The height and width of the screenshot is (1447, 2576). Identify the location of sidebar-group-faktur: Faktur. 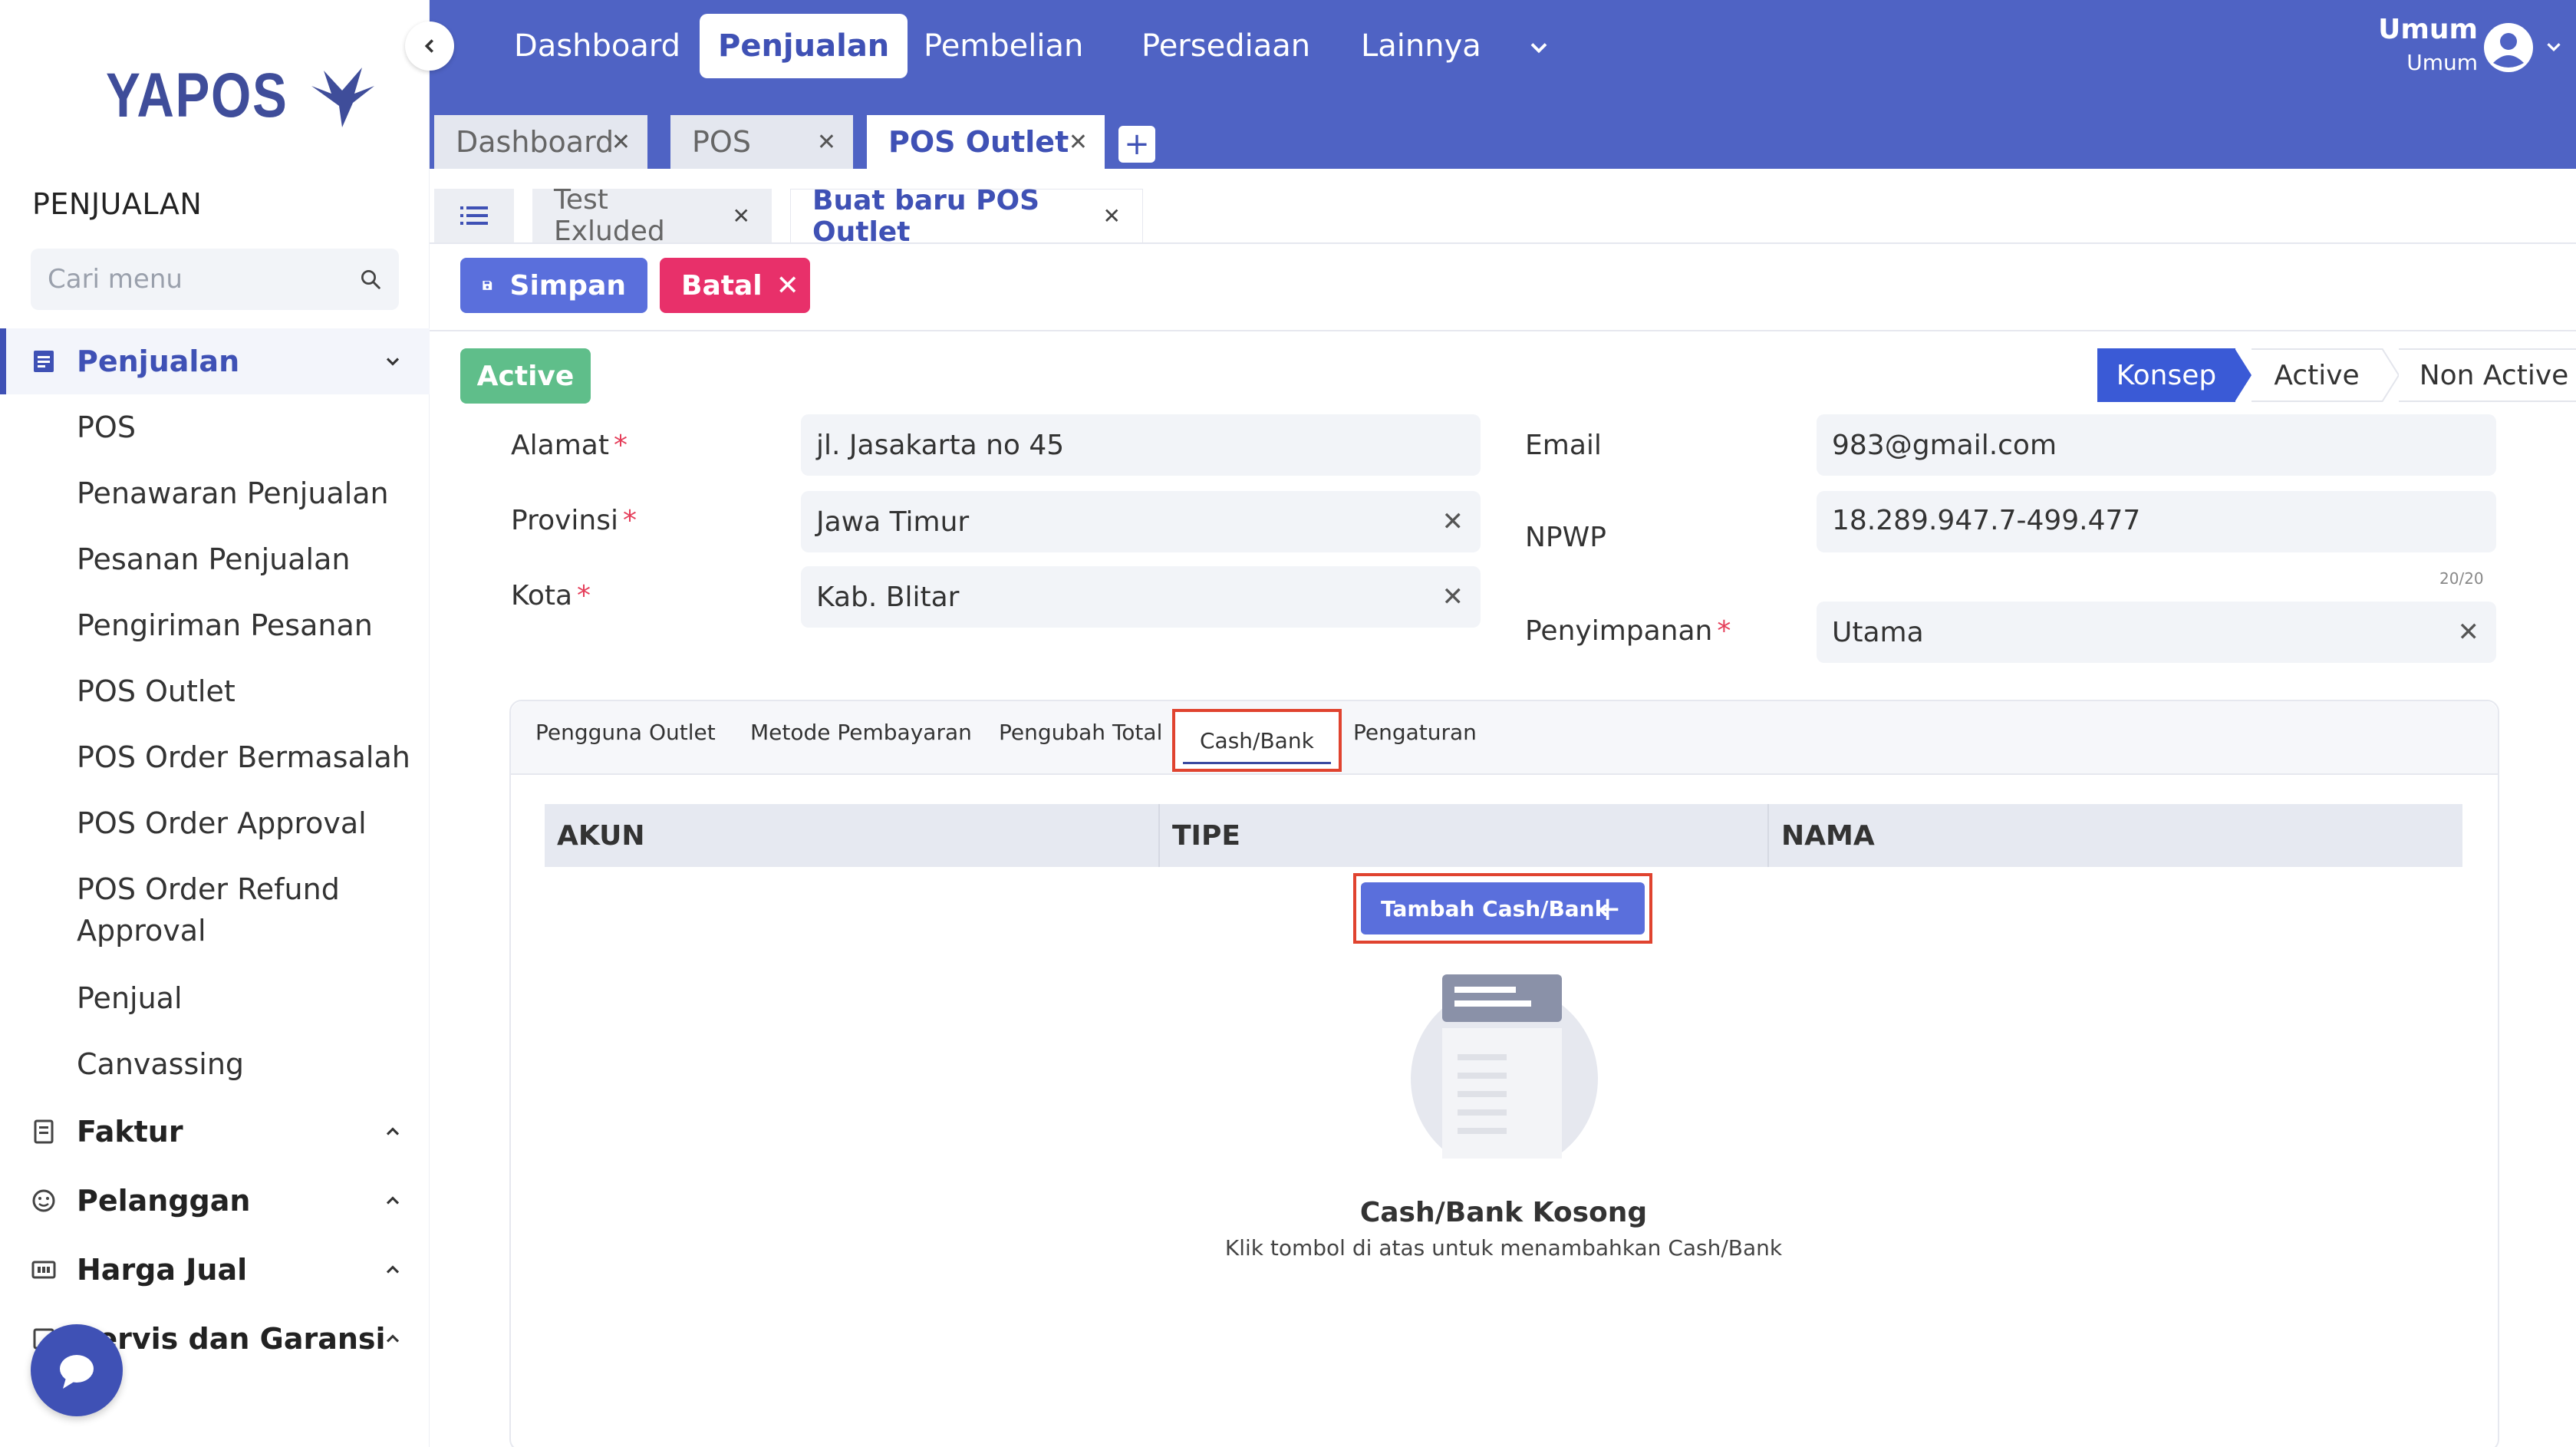
(215, 1132).